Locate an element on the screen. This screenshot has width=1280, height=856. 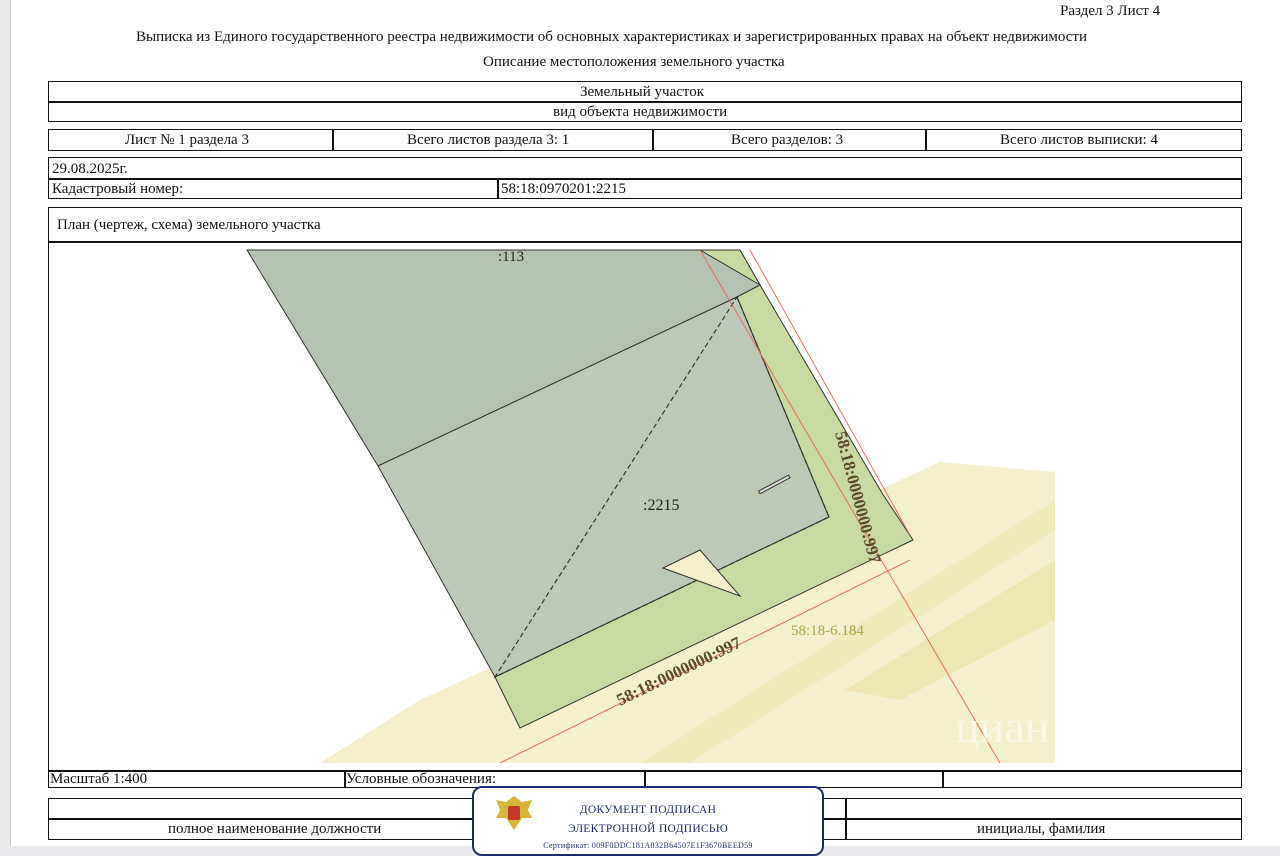
zone-label: 58:18-6.184 is located at coordinates (827, 631).